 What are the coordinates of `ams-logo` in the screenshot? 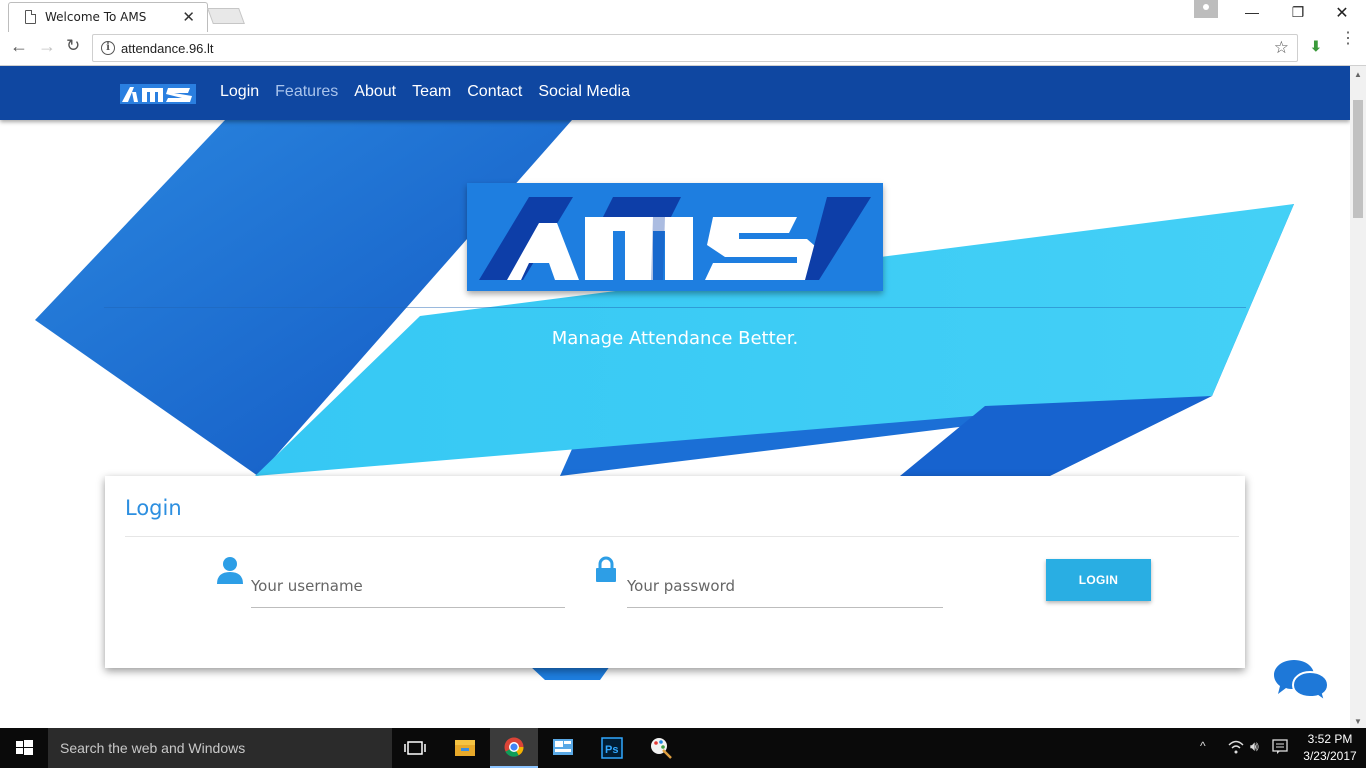 It's located at (158, 94).